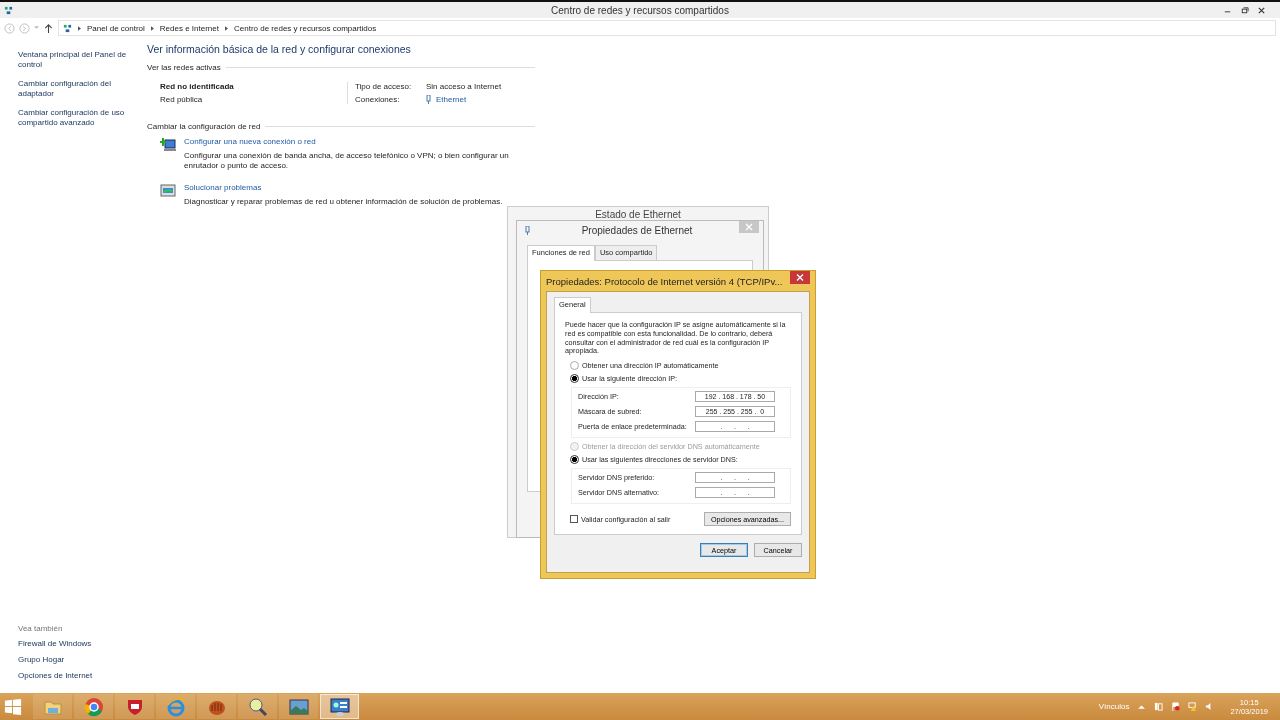 The width and height of the screenshot is (1280, 720). What do you see at coordinates (637, 230) in the screenshot?
I see `dialog-title: Propiedades de Ethernet` at bounding box center [637, 230].